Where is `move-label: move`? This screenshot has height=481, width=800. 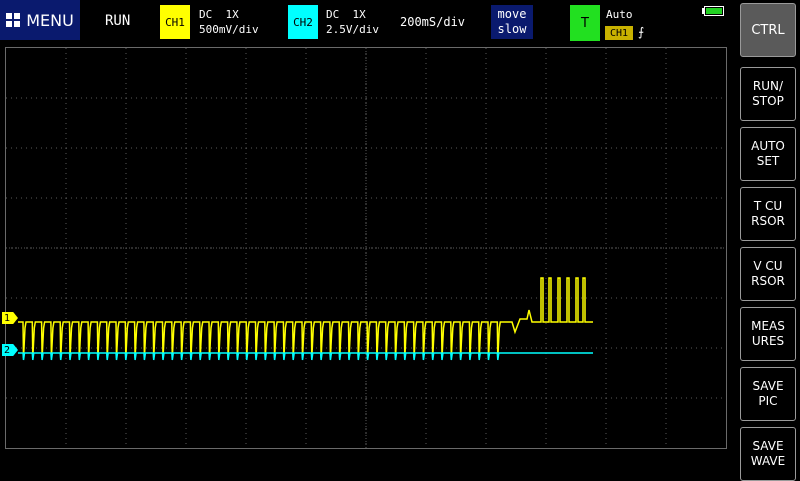
move-label: move is located at coordinates (512, 14).